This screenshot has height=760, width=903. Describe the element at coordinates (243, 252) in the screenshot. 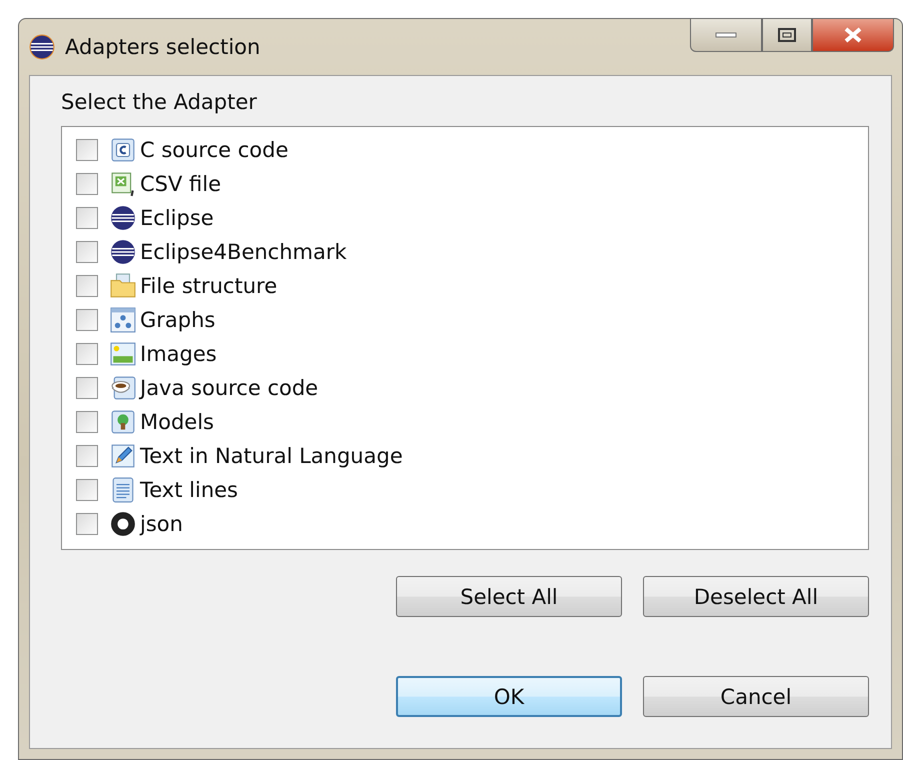

I see `adapter-name: Eclipse4Benchmark` at that location.